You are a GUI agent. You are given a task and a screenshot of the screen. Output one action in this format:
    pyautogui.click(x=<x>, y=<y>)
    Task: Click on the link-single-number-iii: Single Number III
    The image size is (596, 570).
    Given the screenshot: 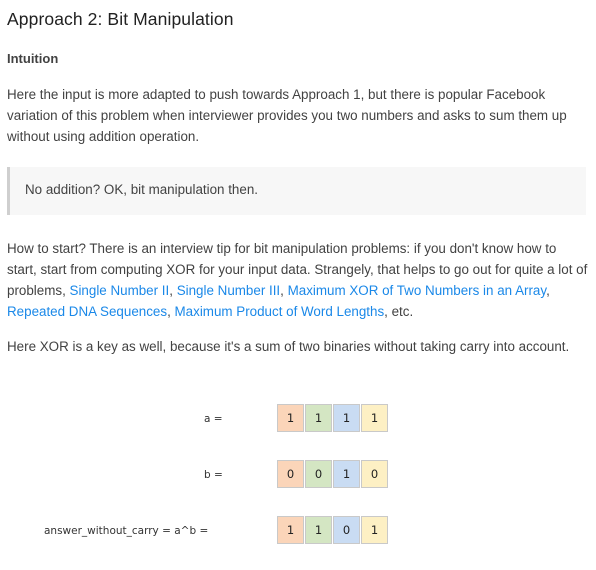 What is the action you would take?
    pyautogui.click(x=228, y=290)
    